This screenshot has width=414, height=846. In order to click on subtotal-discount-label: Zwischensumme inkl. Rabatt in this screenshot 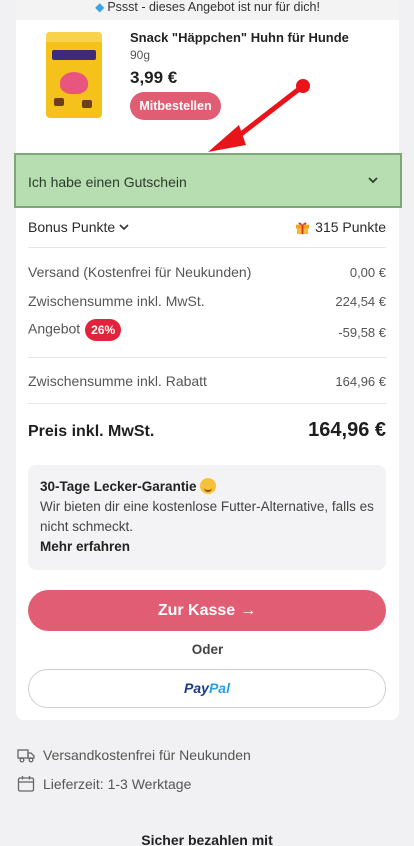, I will do `click(117, 381)`.